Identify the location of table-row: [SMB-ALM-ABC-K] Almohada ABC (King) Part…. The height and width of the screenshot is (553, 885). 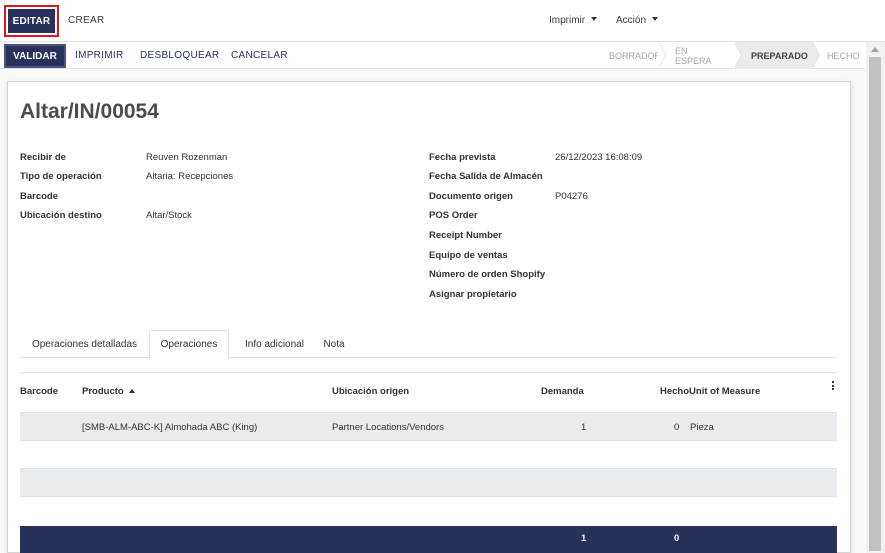
(428, 426).